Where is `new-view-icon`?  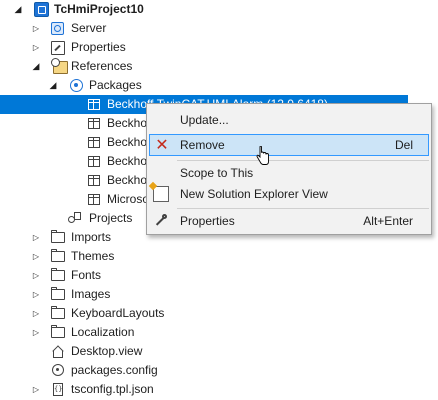 new-view-icon is located at coordinates (161, 194).